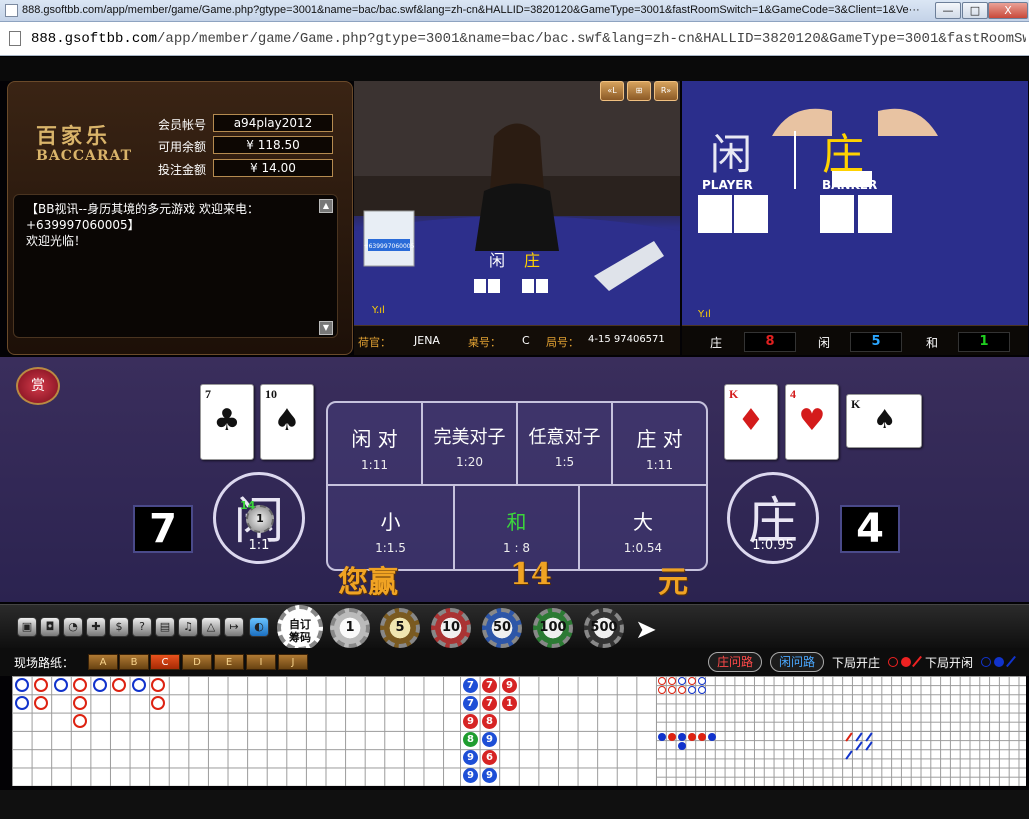  Describe the element at coordinates (489, 685) in the screenshot. I see `road-number: 7` at that location.